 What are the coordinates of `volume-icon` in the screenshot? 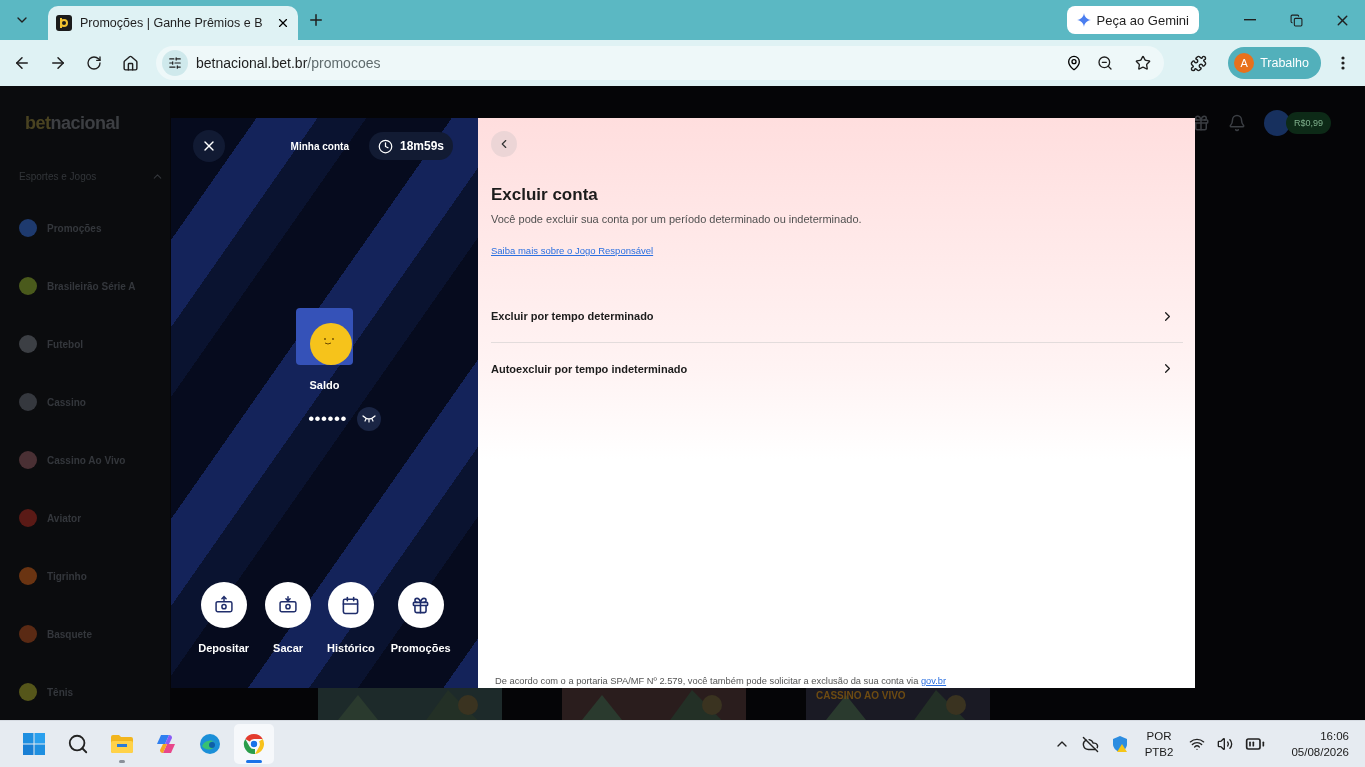 It's located at (1225, 744).